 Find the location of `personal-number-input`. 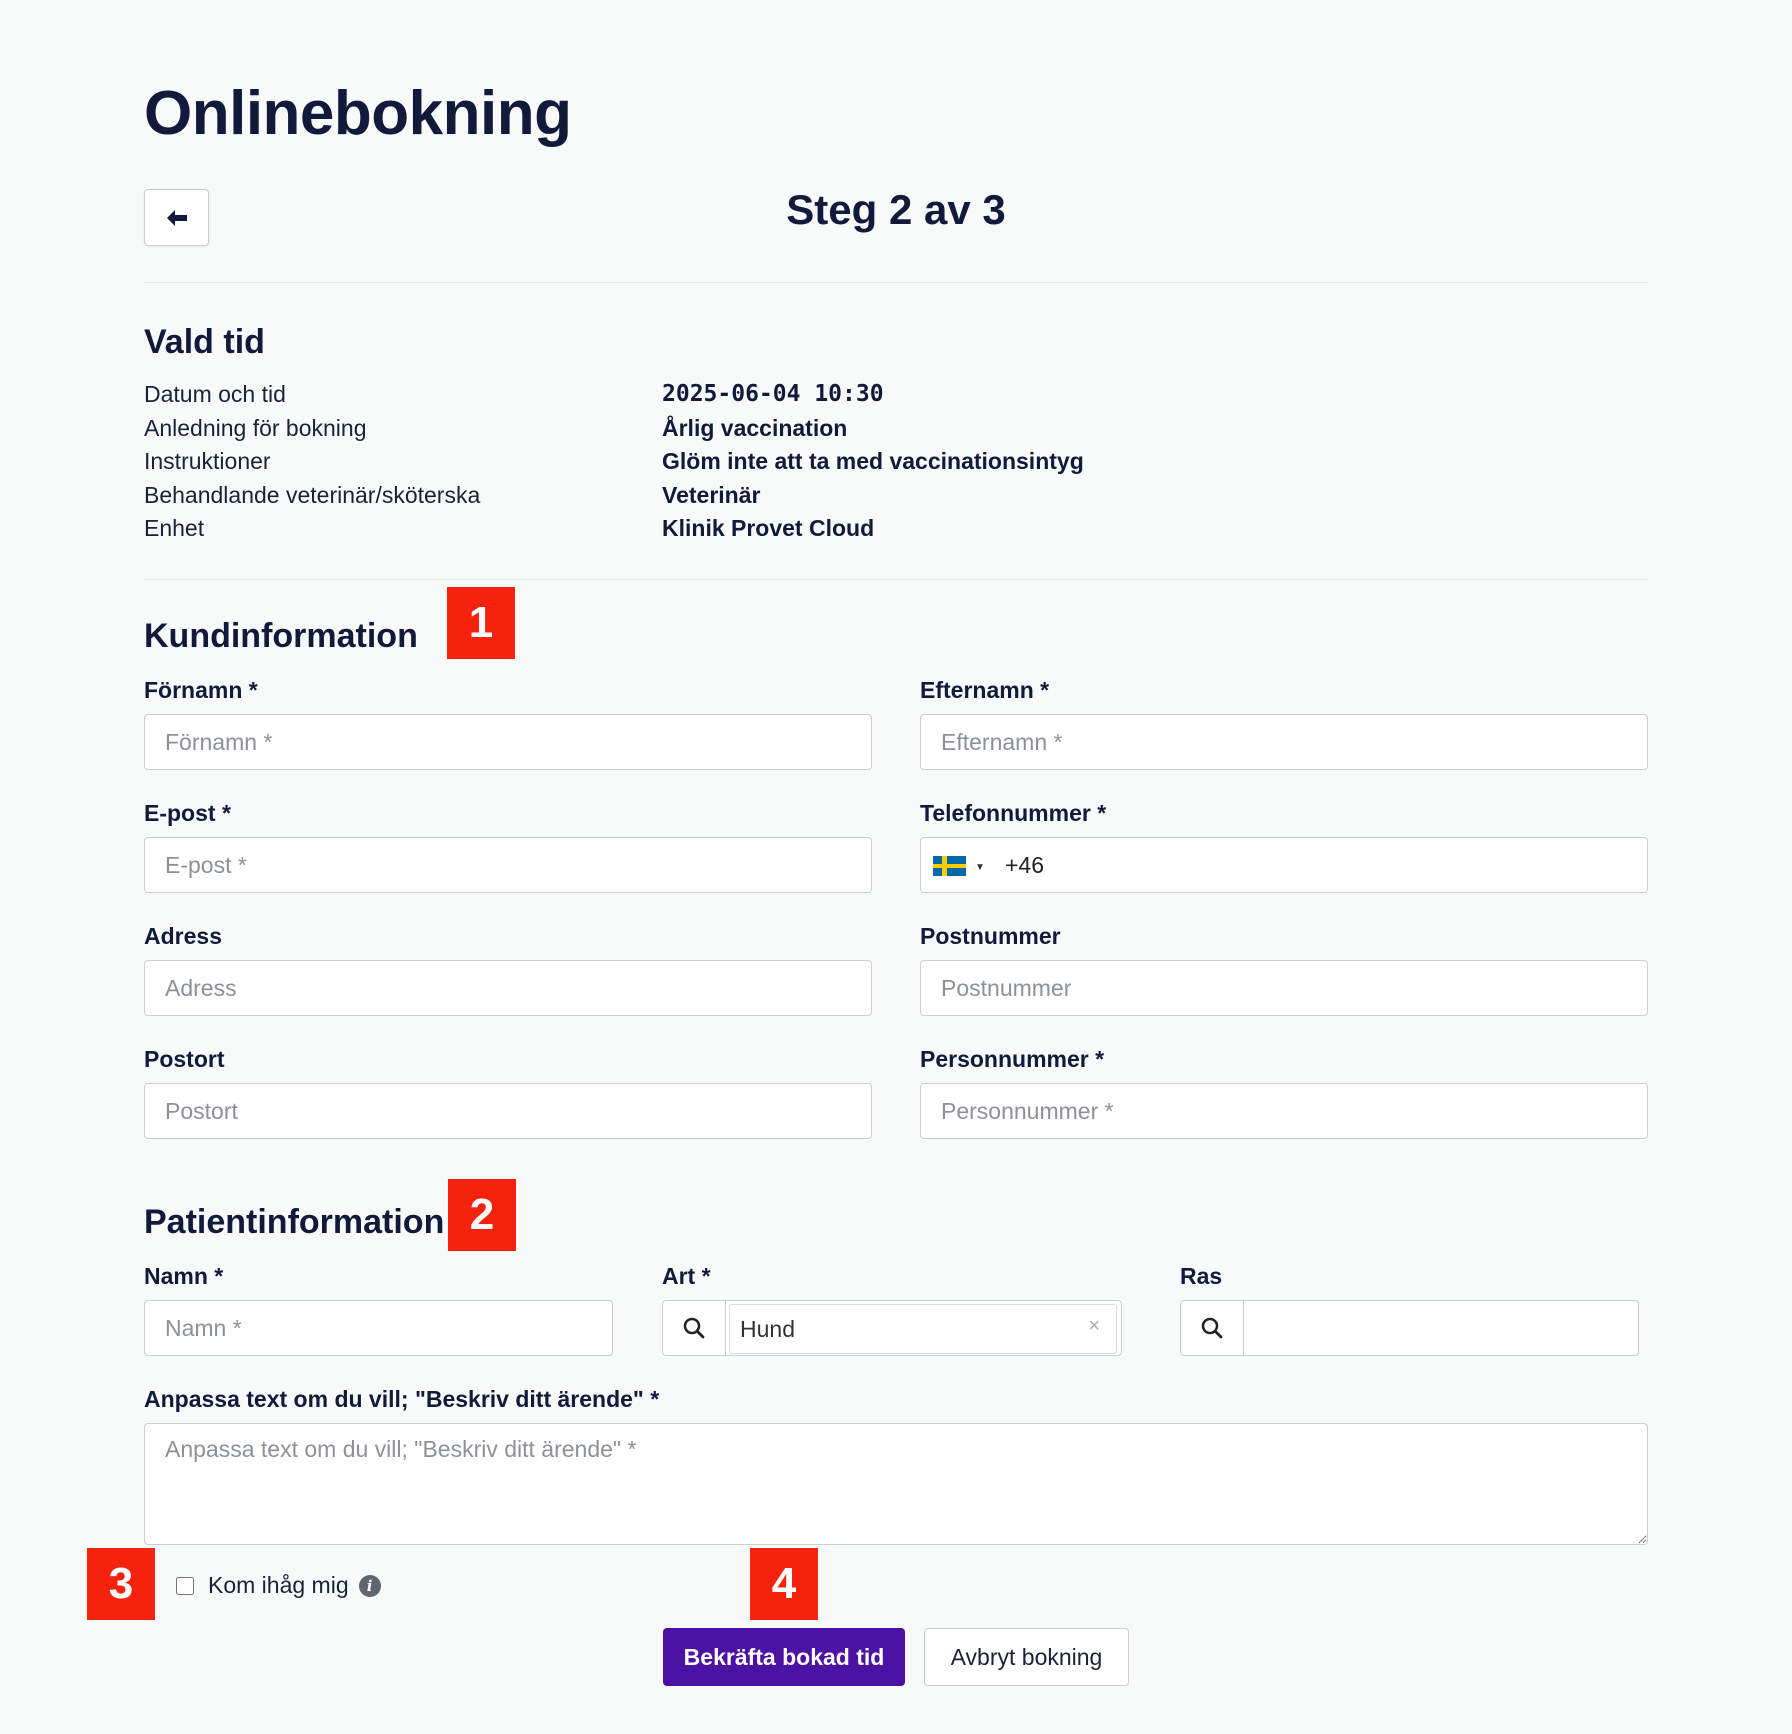

personal-number-input is located at coordinates (1284, 1111).